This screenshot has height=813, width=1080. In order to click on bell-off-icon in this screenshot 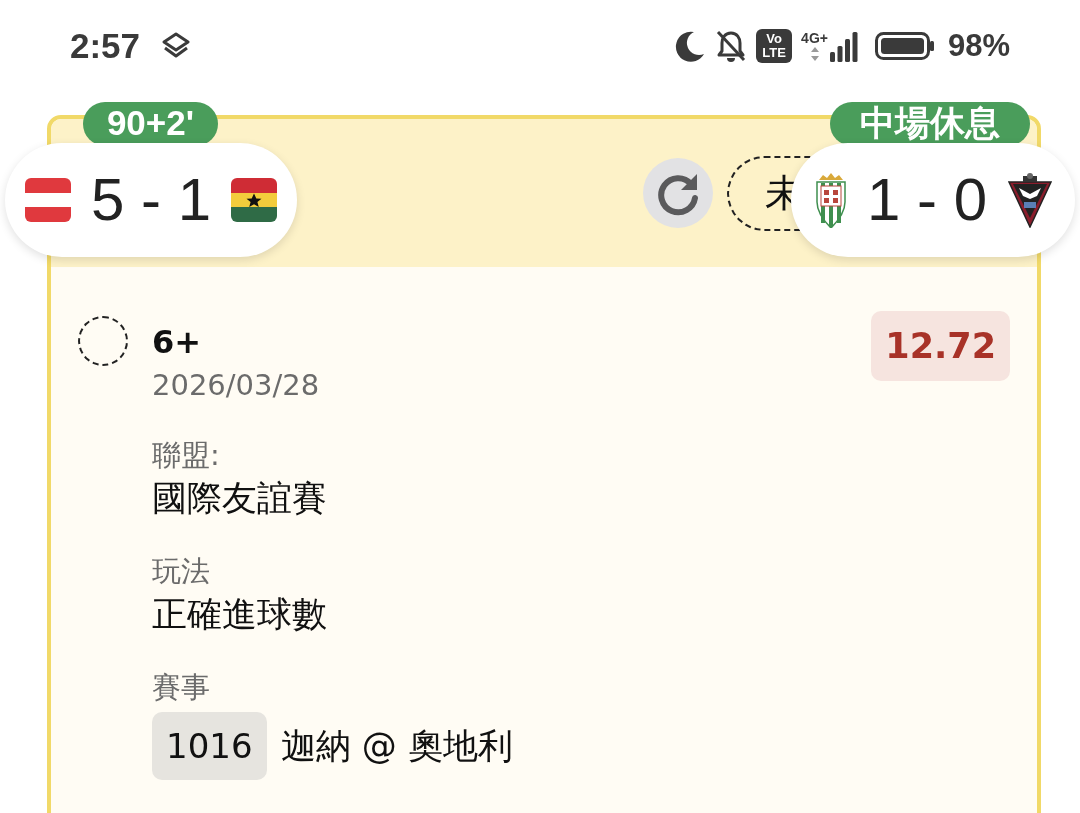, I will do `click(731, 46)`.